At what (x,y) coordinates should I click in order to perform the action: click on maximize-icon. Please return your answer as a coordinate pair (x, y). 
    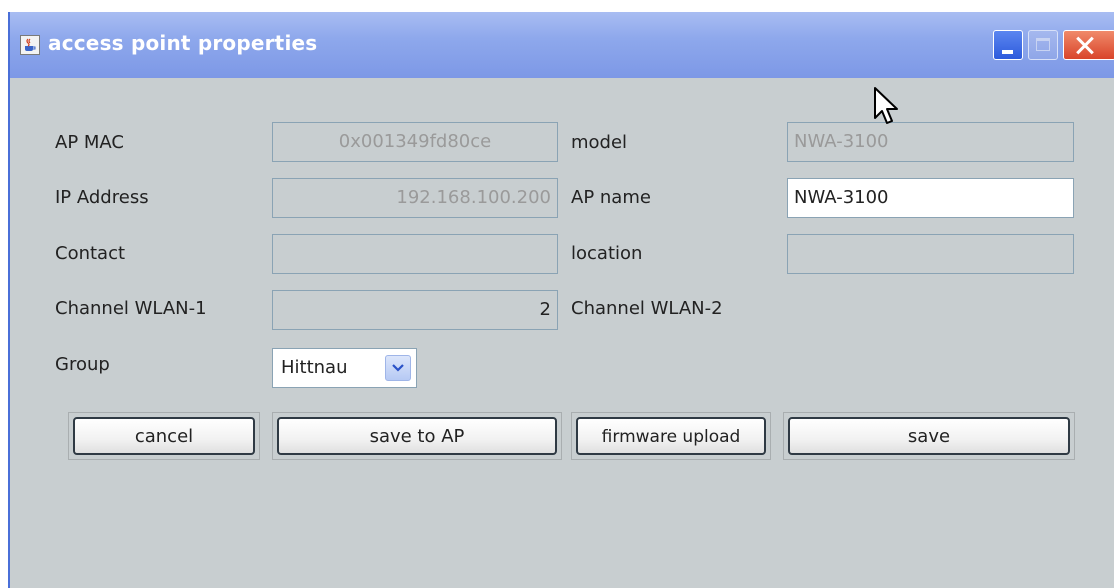
    Looking at the image, I should click on (1043, 45).